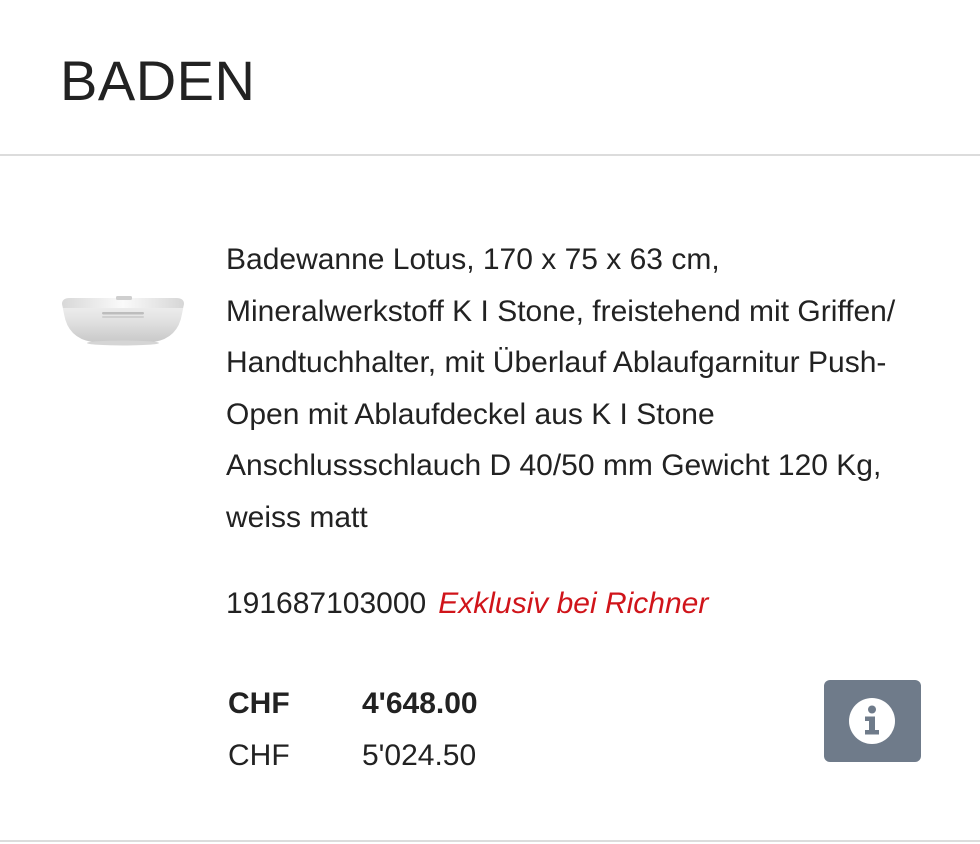 The image size is (980, 844). Describe the element at coordinates (326, 603) in the screenshot. I see `sku-number: 191687103000` at that location.